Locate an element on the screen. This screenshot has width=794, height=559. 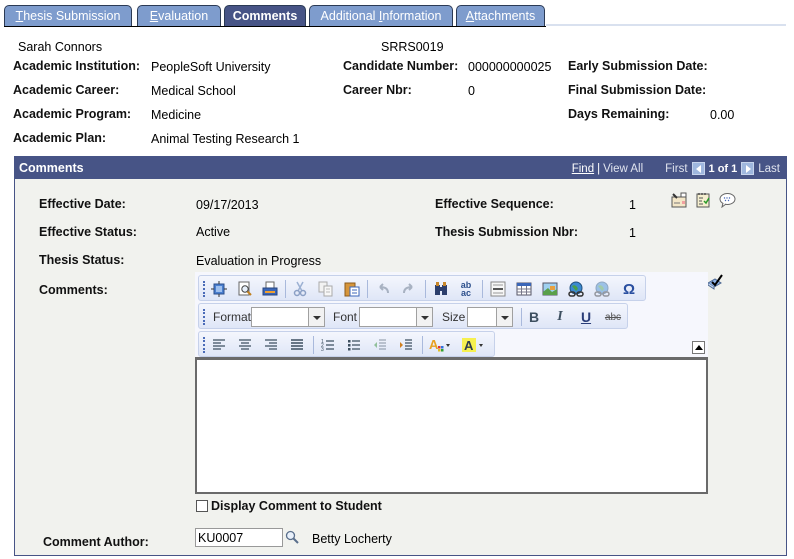
thesis-submission-nbr-label: Thesis Submission Nbr: is located at coordinates (507, 232).